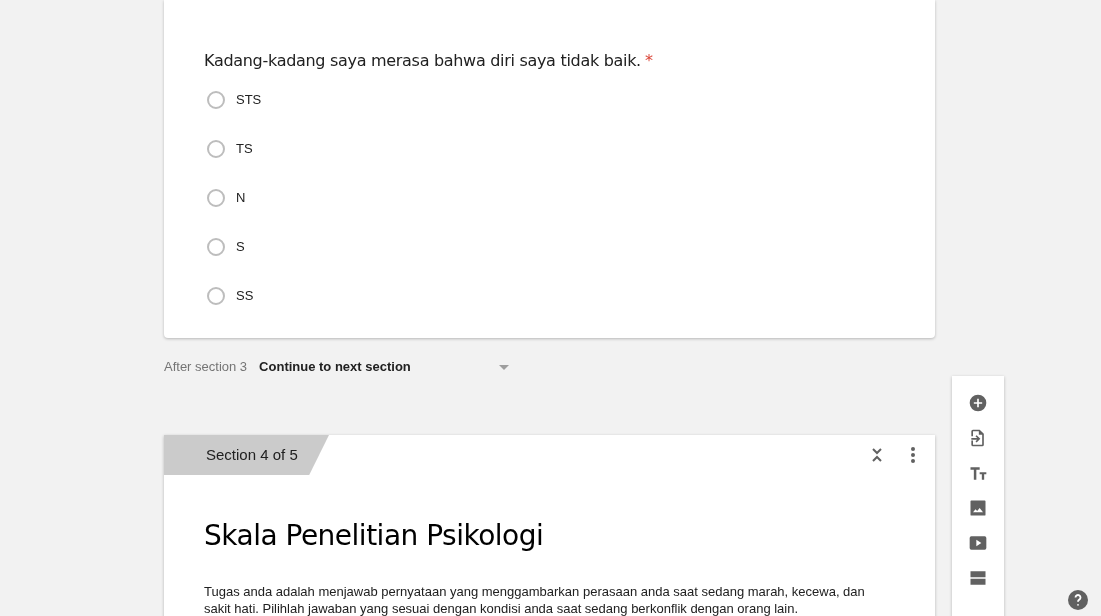  What do you see at coordinates (978, 543) in the screenshot?
I see `video-icon` at bounding box center [978, 543].